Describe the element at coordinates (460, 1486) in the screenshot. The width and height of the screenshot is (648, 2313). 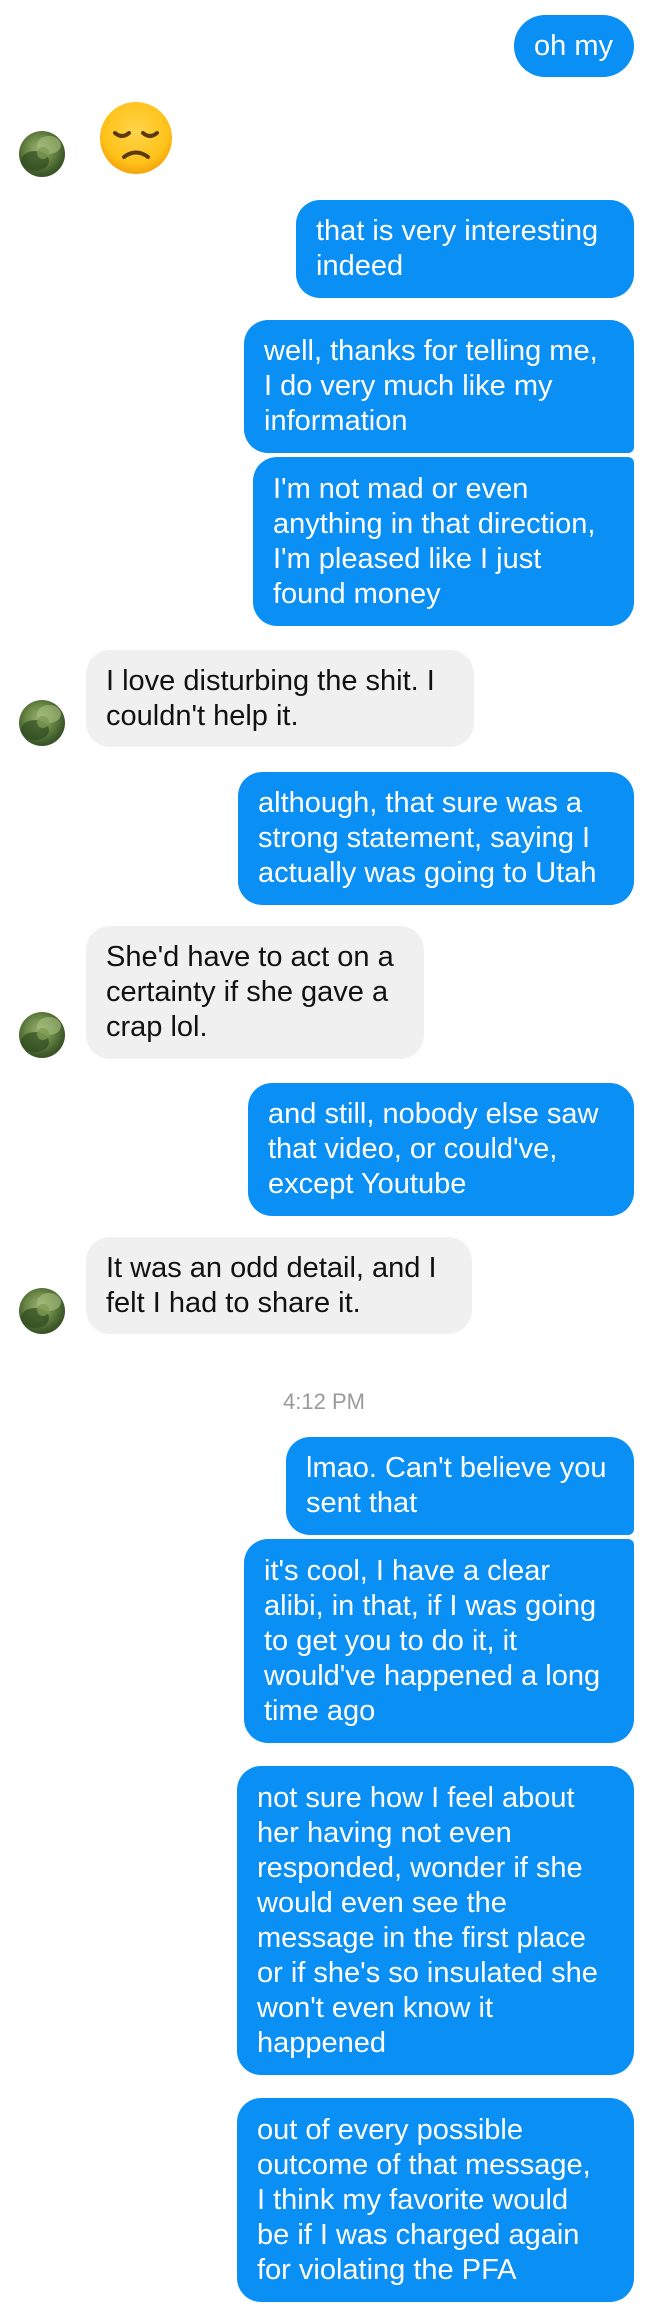
I see `message-bubble-sent: lmao. Can't believe you sent that` at that location.